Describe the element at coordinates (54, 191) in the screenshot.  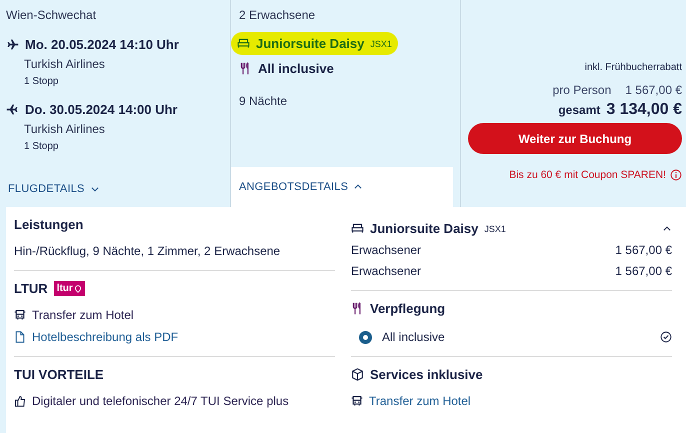
I see `tab: FLUGDETAILS` at that location.